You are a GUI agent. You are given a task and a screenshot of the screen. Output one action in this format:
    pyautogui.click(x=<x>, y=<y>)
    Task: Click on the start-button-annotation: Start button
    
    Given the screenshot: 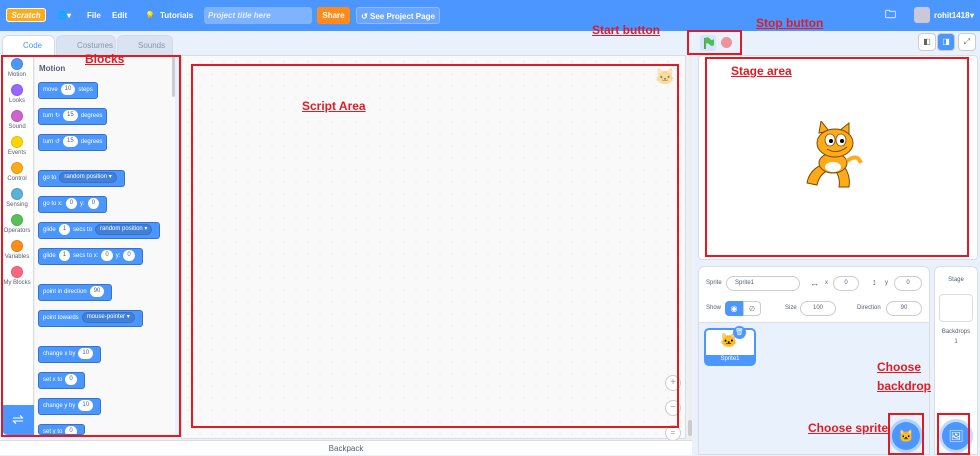 What is the action you would take?
    pyautogui.click(x=626, y=30)
    